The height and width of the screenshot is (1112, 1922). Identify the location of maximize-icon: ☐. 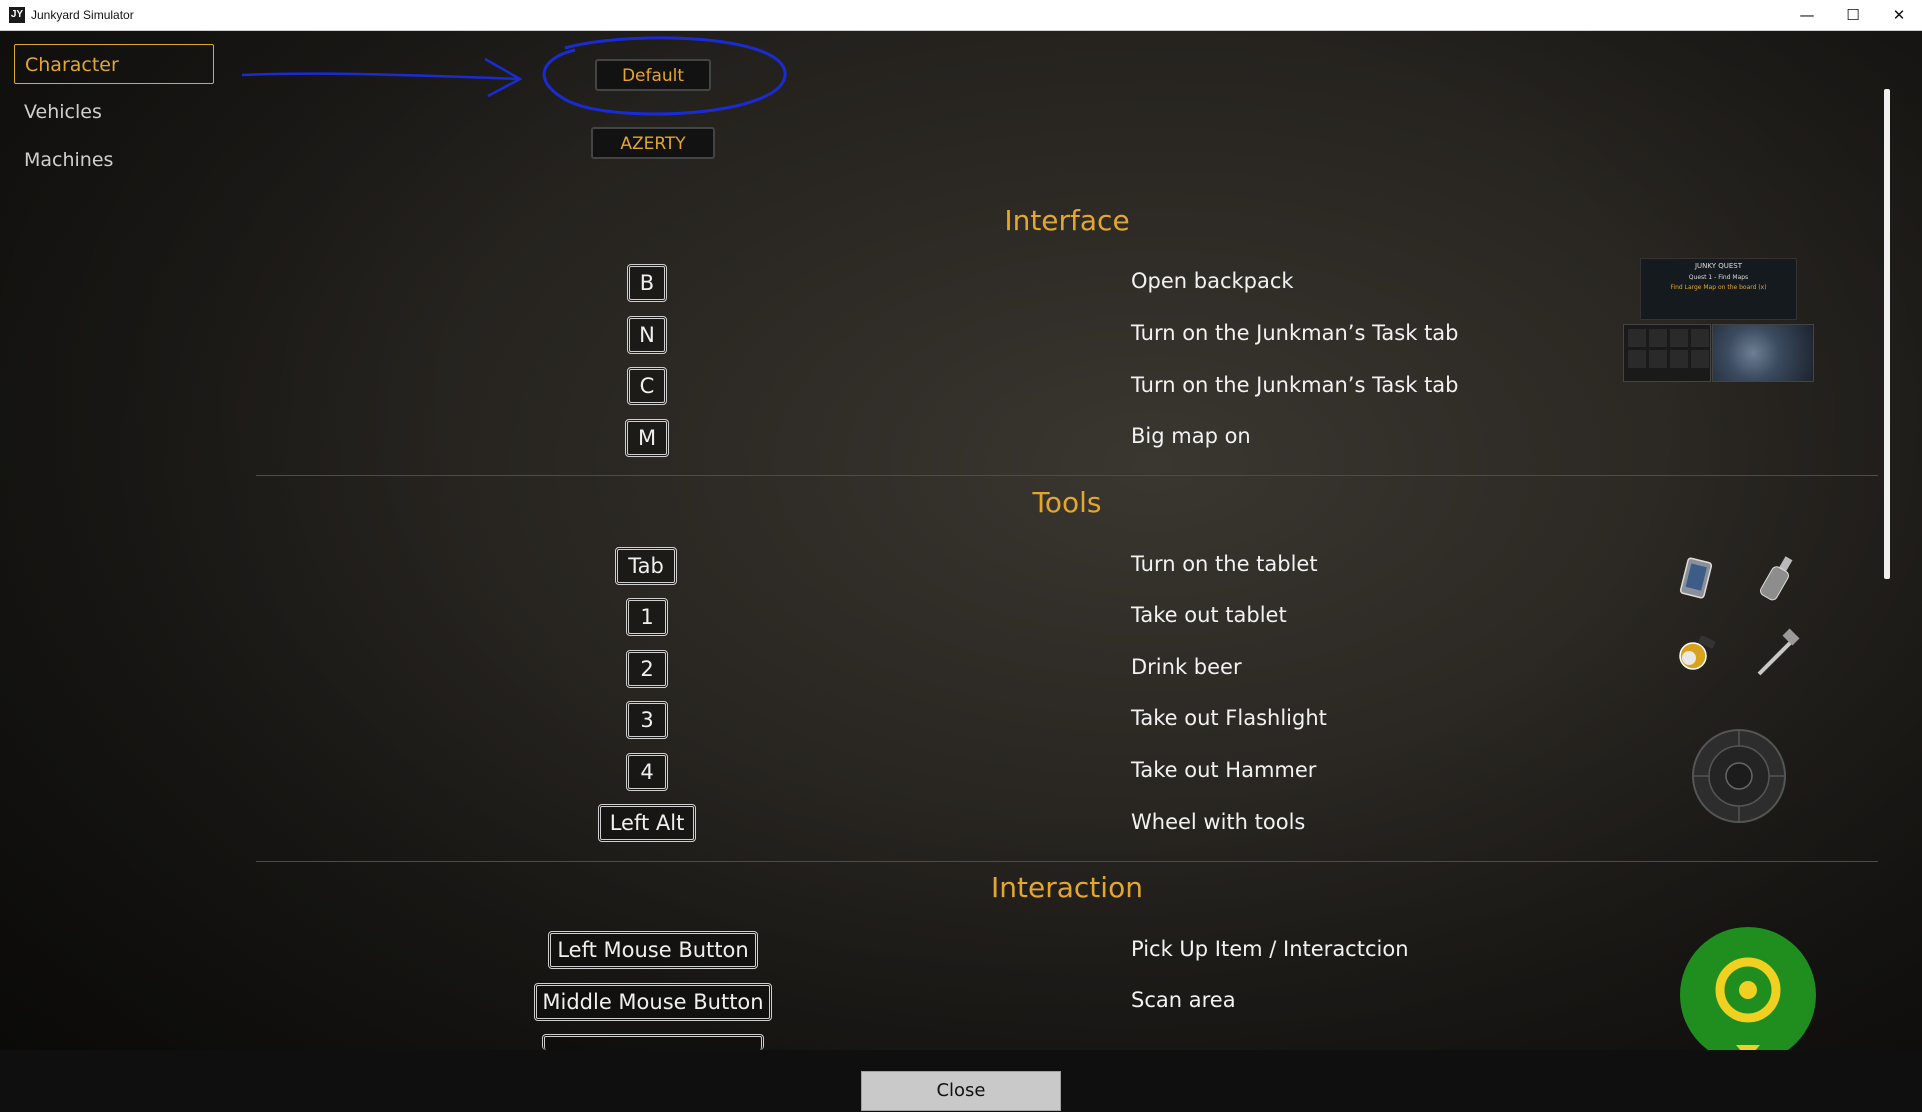
(1853, 15).